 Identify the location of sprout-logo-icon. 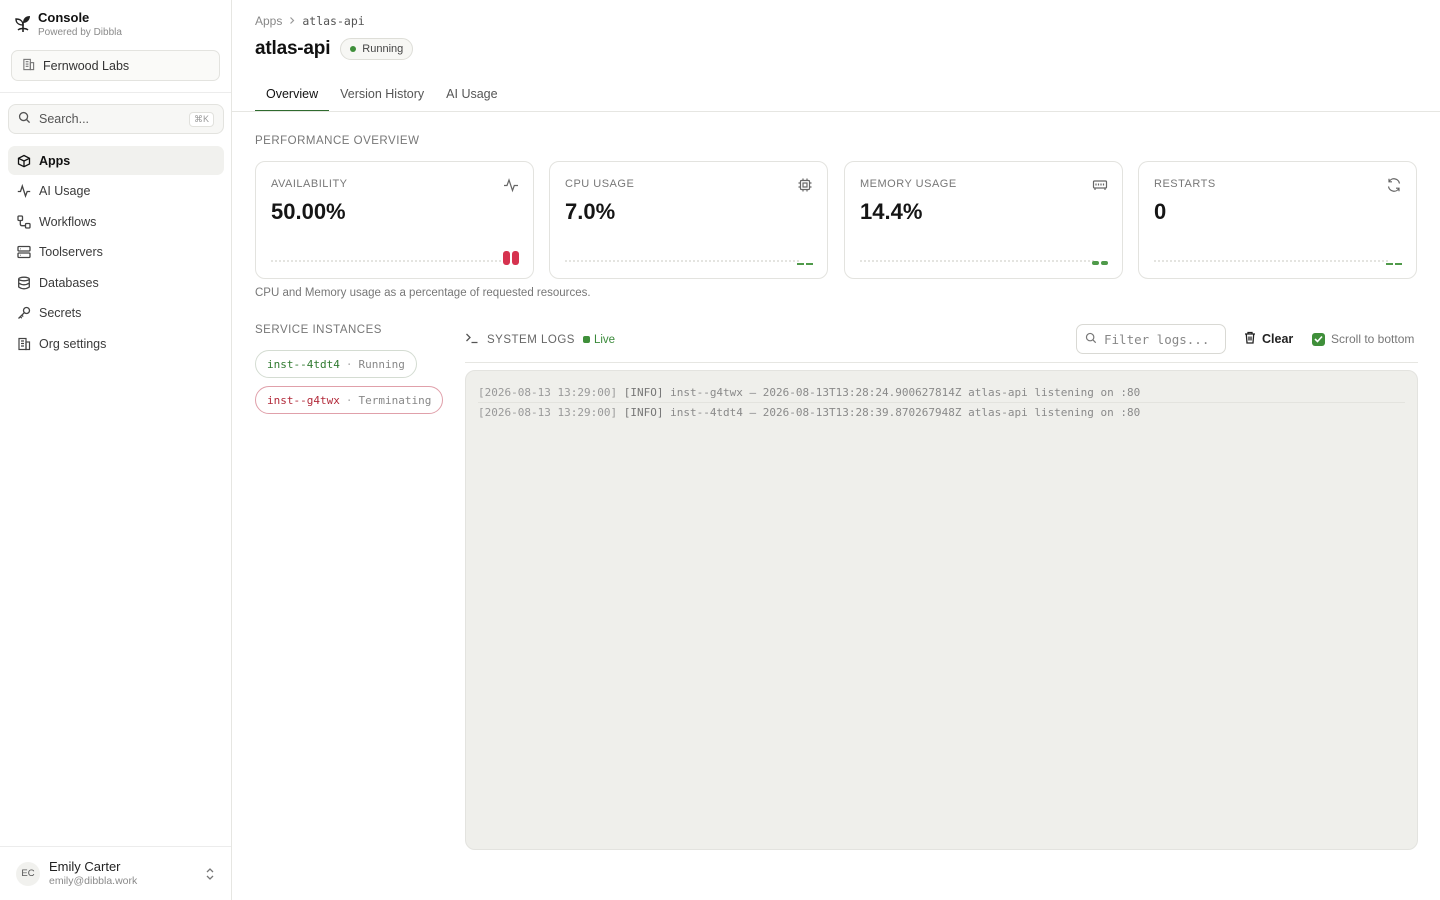
(23, 23).